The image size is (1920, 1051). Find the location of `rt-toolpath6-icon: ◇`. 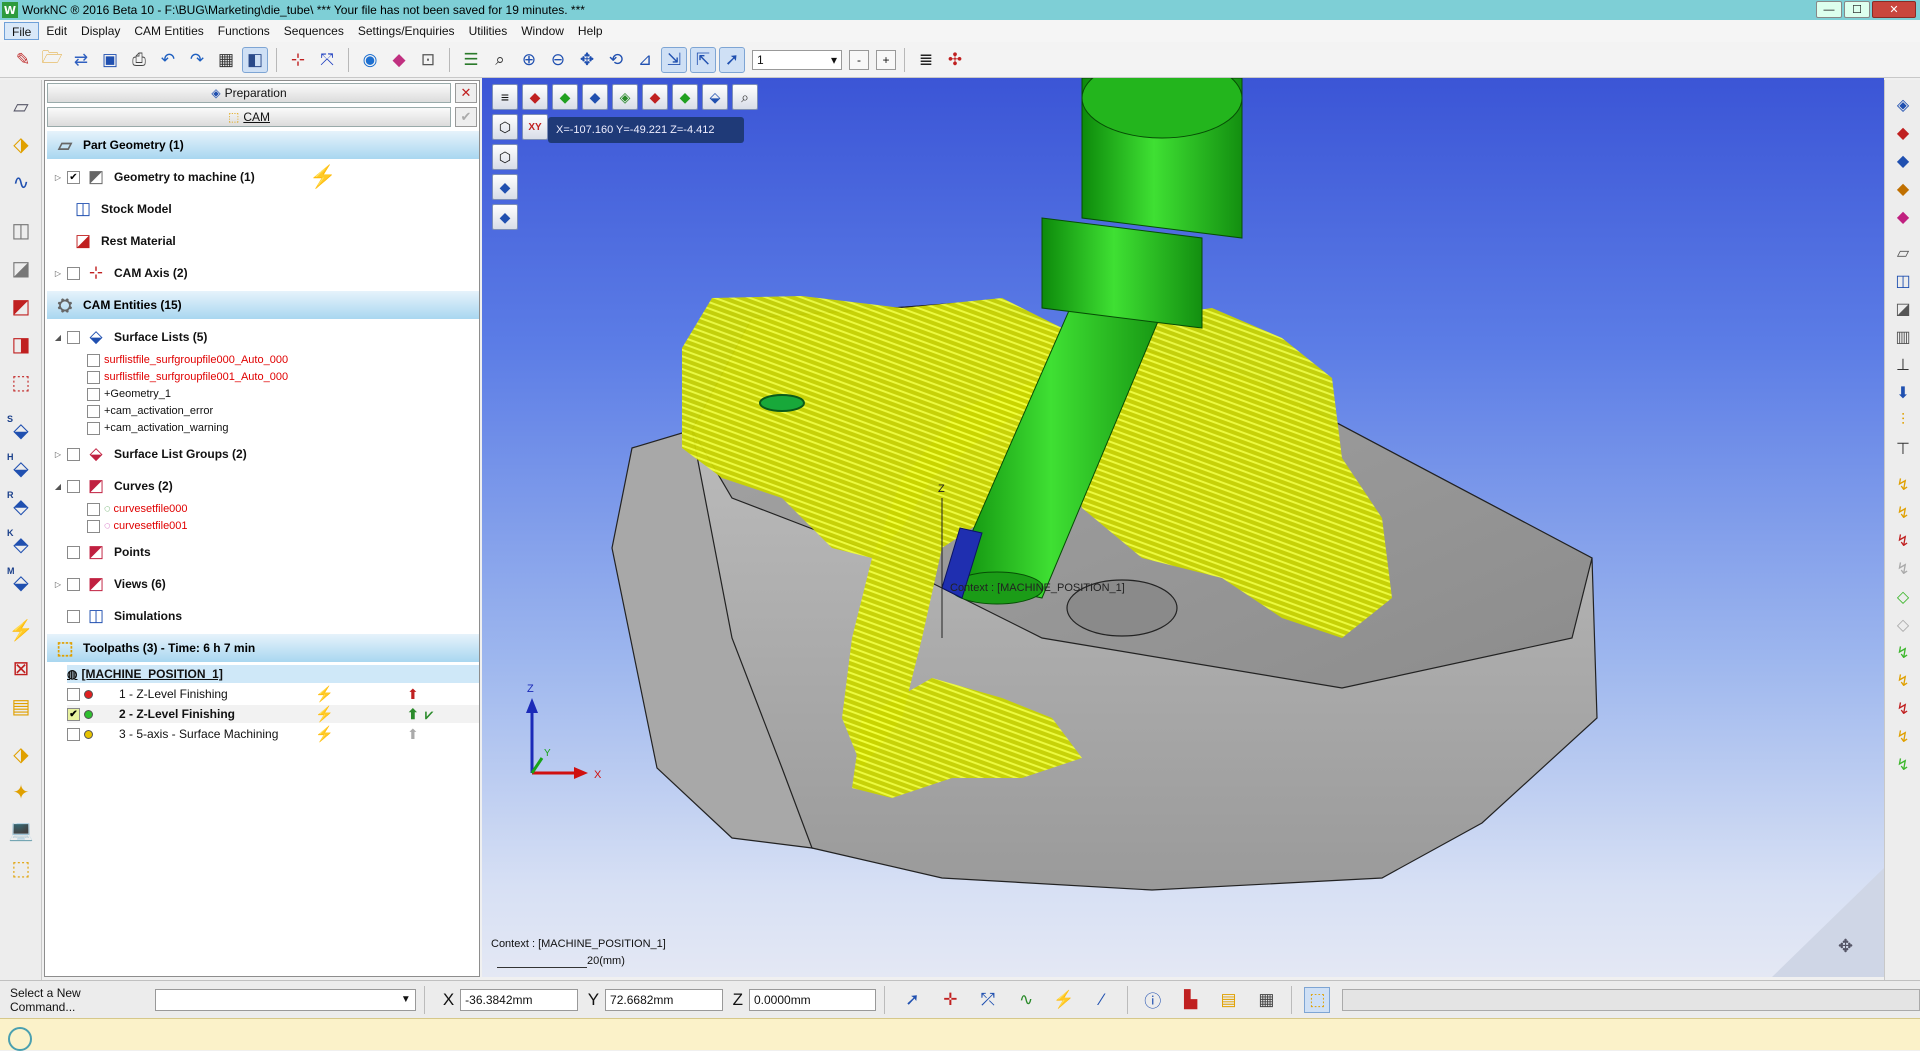

rt-toolpath6-icon: ◇ is located at coordinates (1903, 625).